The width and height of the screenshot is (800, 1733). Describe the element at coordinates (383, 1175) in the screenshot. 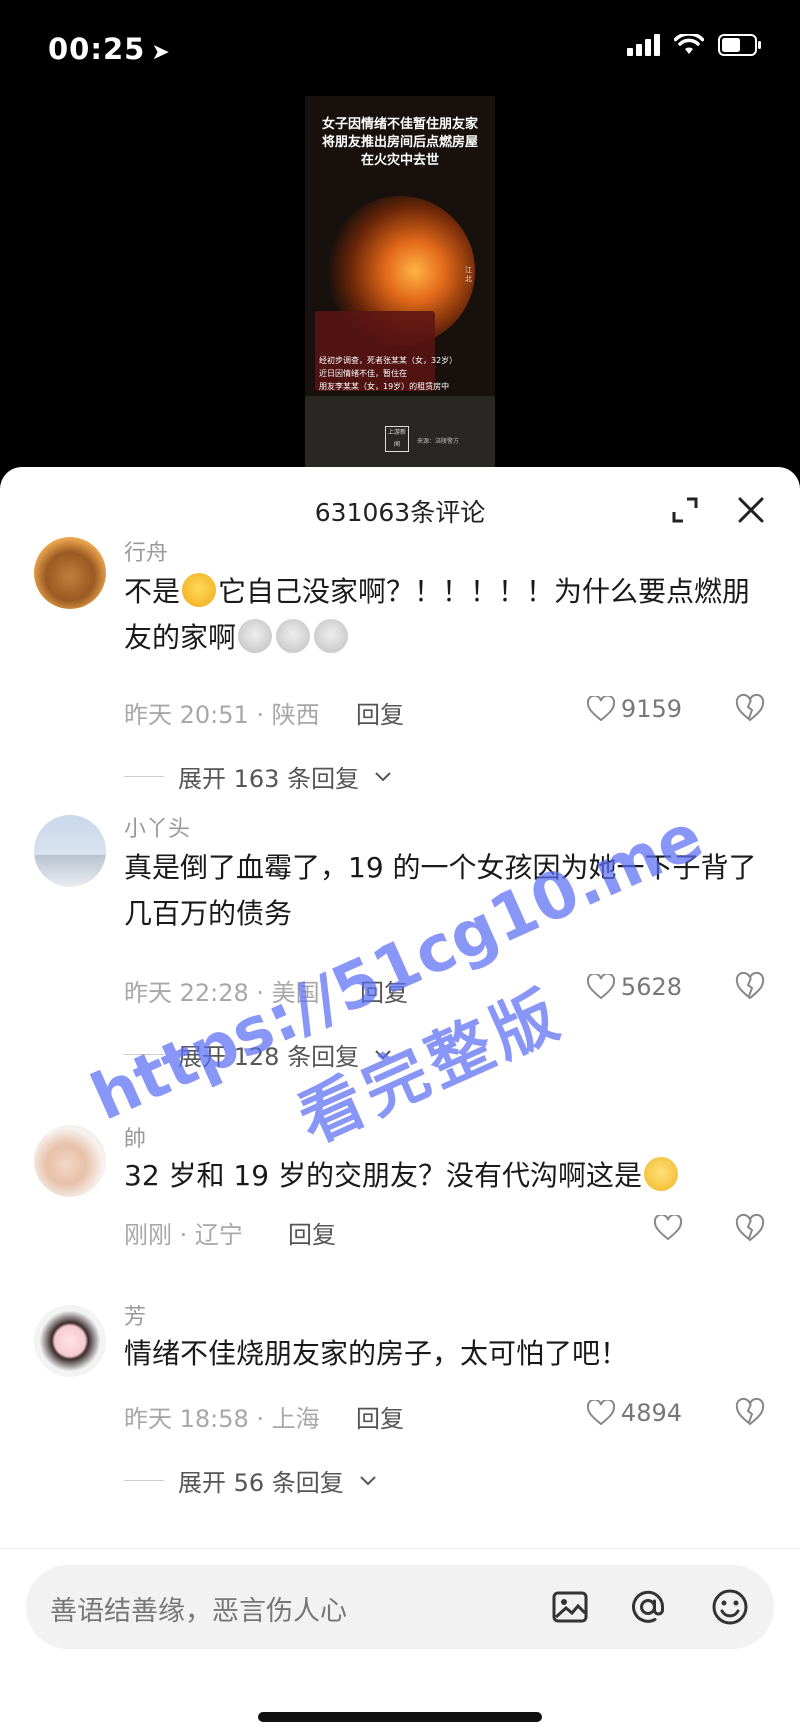

I see `comment-text-part: 32 岁和 19 岁的交朋友？没有代沟啊这是` at that location.